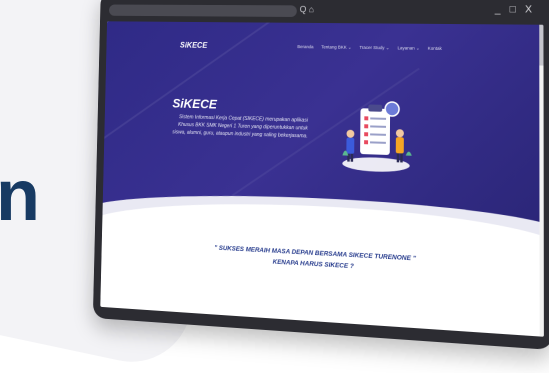 The height and width of the screenshot is (373, 549). Describe the element at coordinates (376, 135) in the screenshot. I see `checklist-illustration` at that location.